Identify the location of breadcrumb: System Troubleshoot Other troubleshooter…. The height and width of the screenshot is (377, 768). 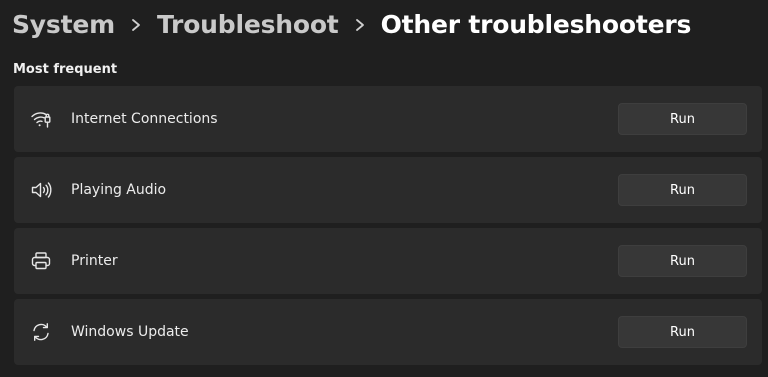
(351, 25).